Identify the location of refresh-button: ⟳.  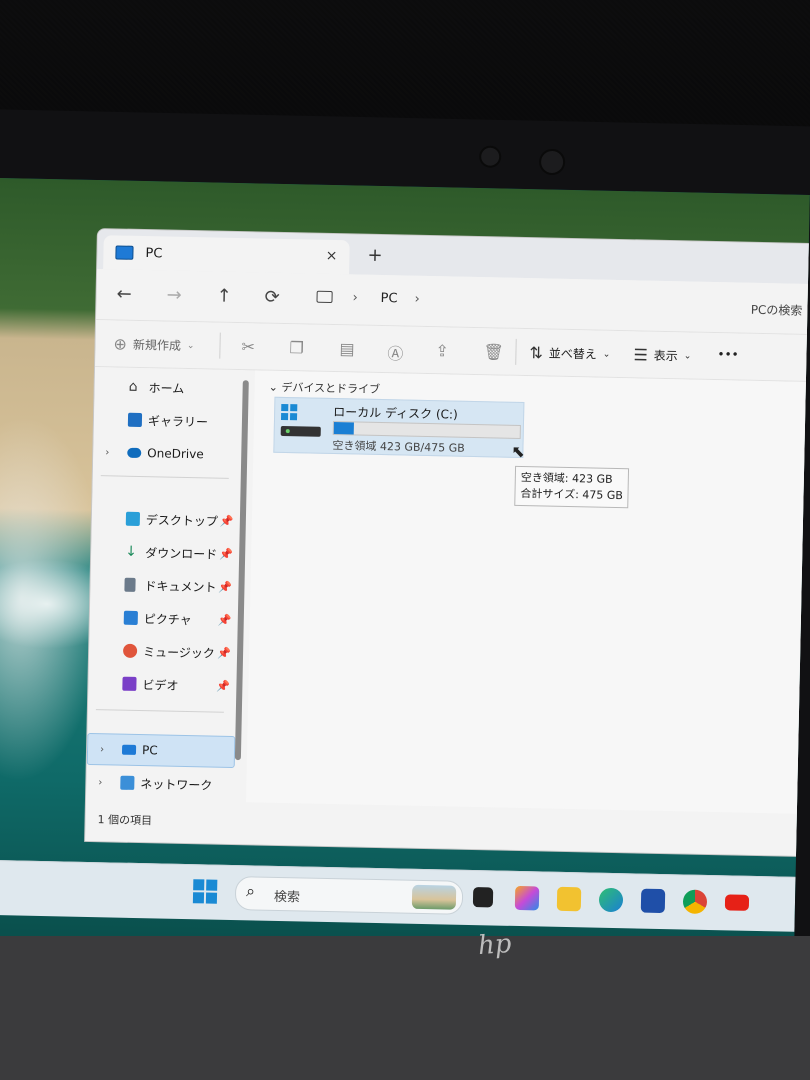
(272, 297).